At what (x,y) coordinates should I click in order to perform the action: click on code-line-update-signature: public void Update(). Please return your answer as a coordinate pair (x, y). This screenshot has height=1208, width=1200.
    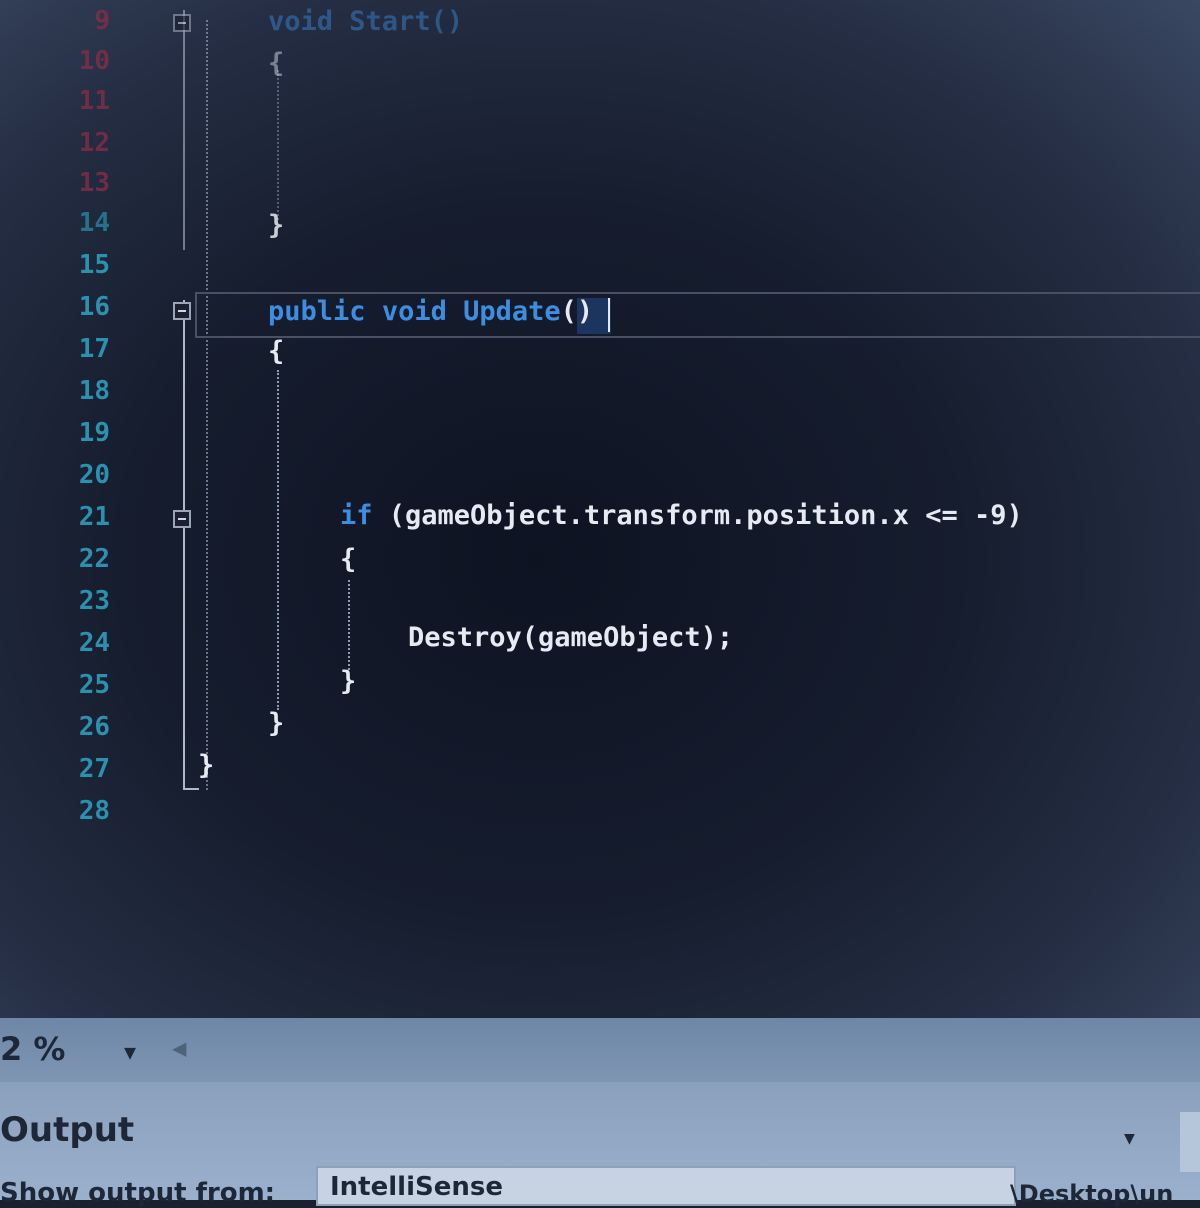
    Looking at the image, I should click on (430, 311).